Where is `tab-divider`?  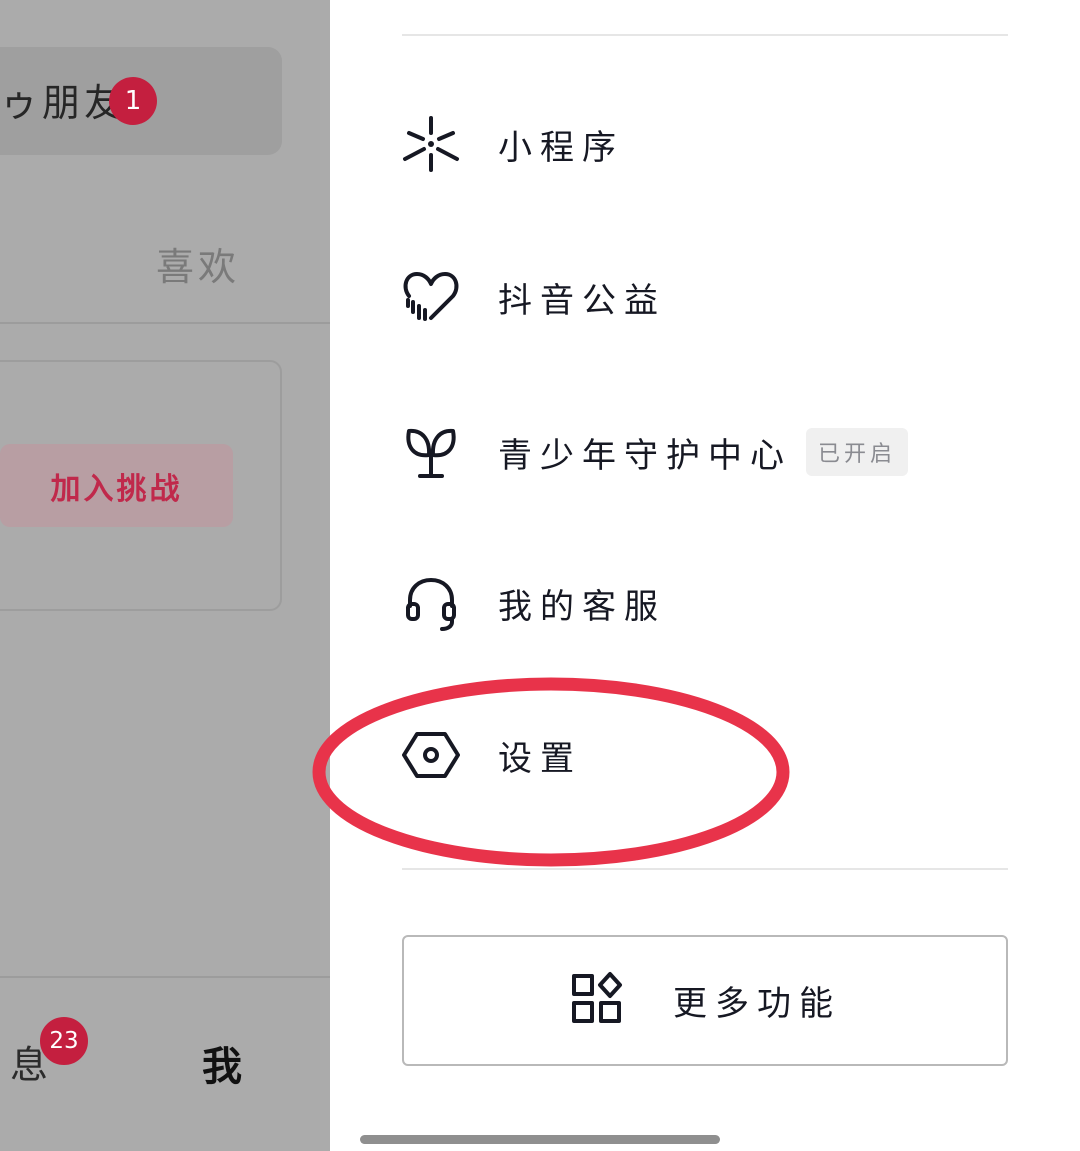
tab-divider is located at coordinates (165, 323).